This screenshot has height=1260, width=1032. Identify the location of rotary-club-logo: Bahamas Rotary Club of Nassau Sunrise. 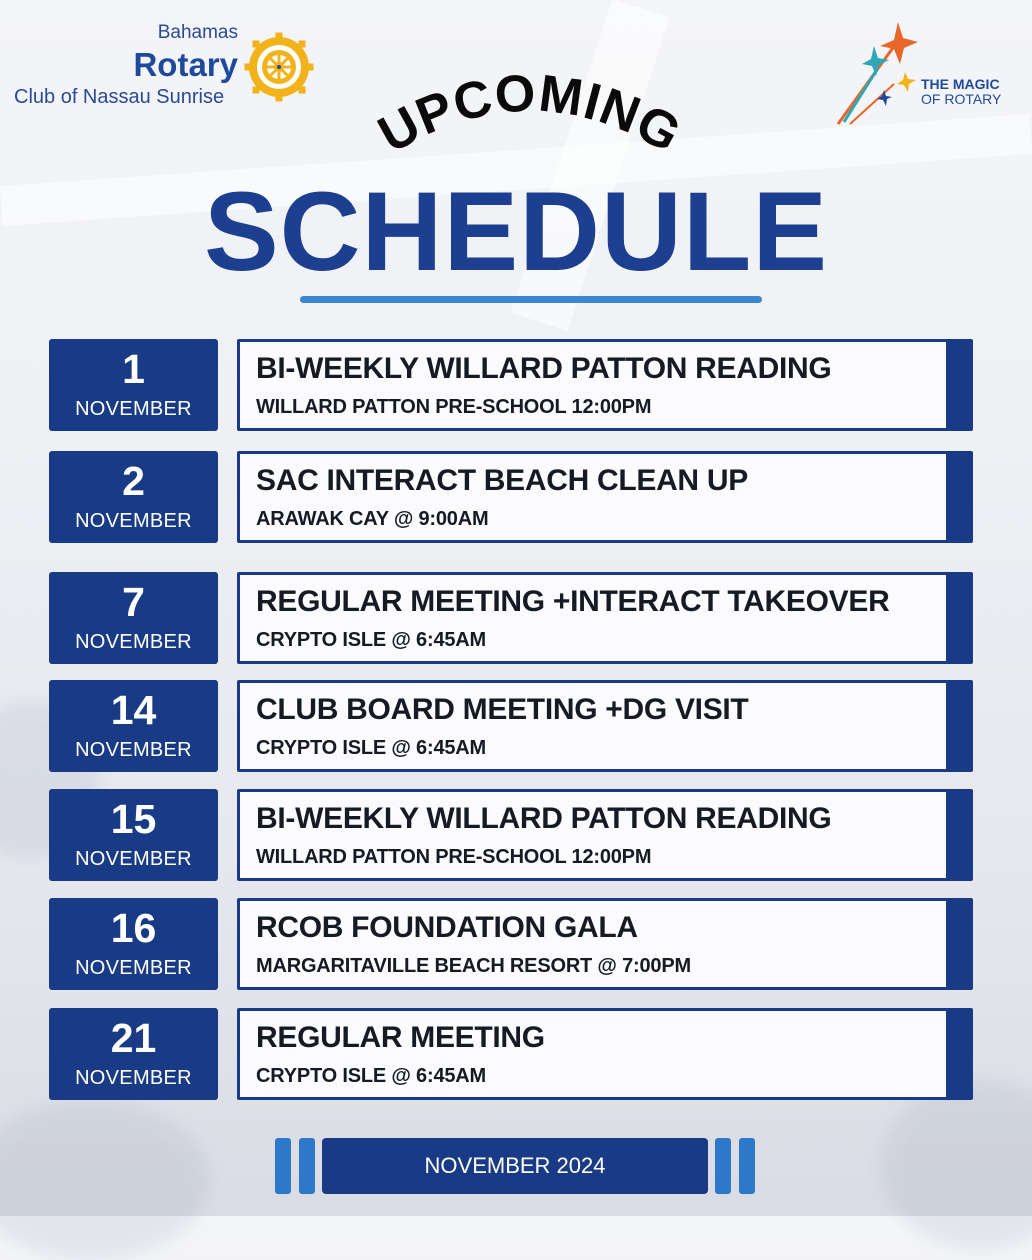
(163, 65).